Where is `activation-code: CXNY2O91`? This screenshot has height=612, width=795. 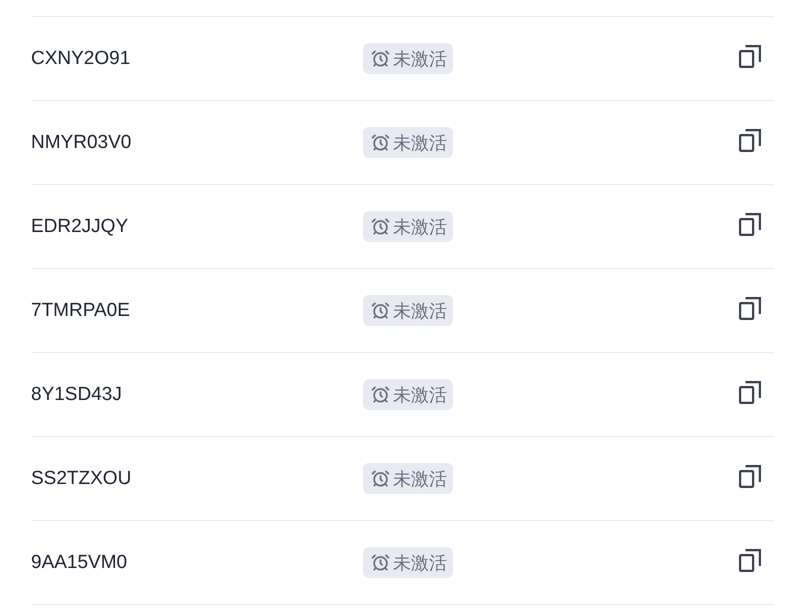
activation-code: CXNY2O91 is located at coordinates (81, 59).